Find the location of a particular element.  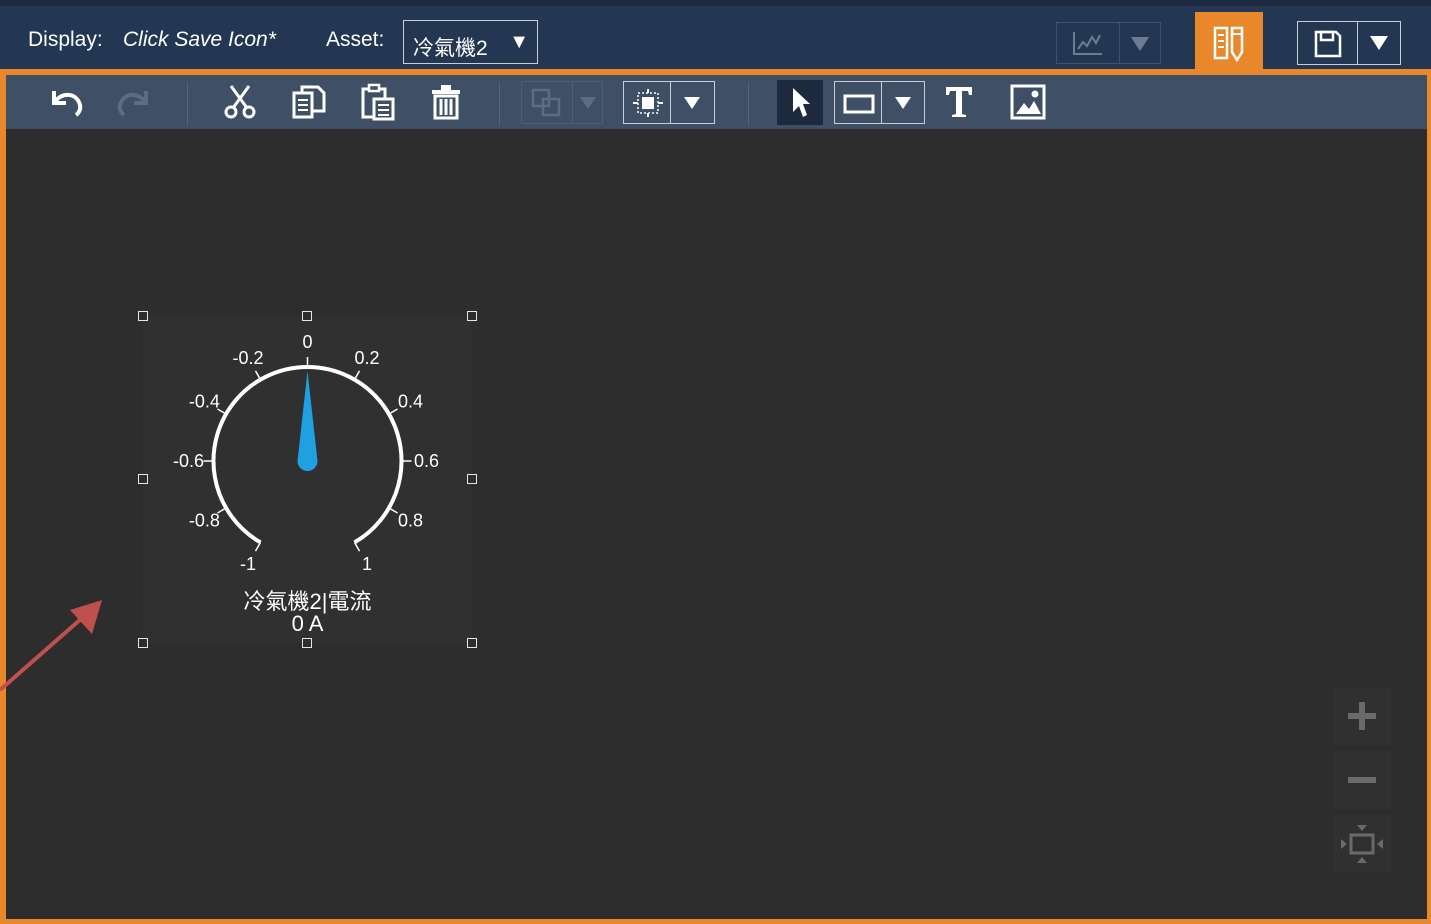

asset-value: 冷氣機2 is located at coordinates (450, 48).